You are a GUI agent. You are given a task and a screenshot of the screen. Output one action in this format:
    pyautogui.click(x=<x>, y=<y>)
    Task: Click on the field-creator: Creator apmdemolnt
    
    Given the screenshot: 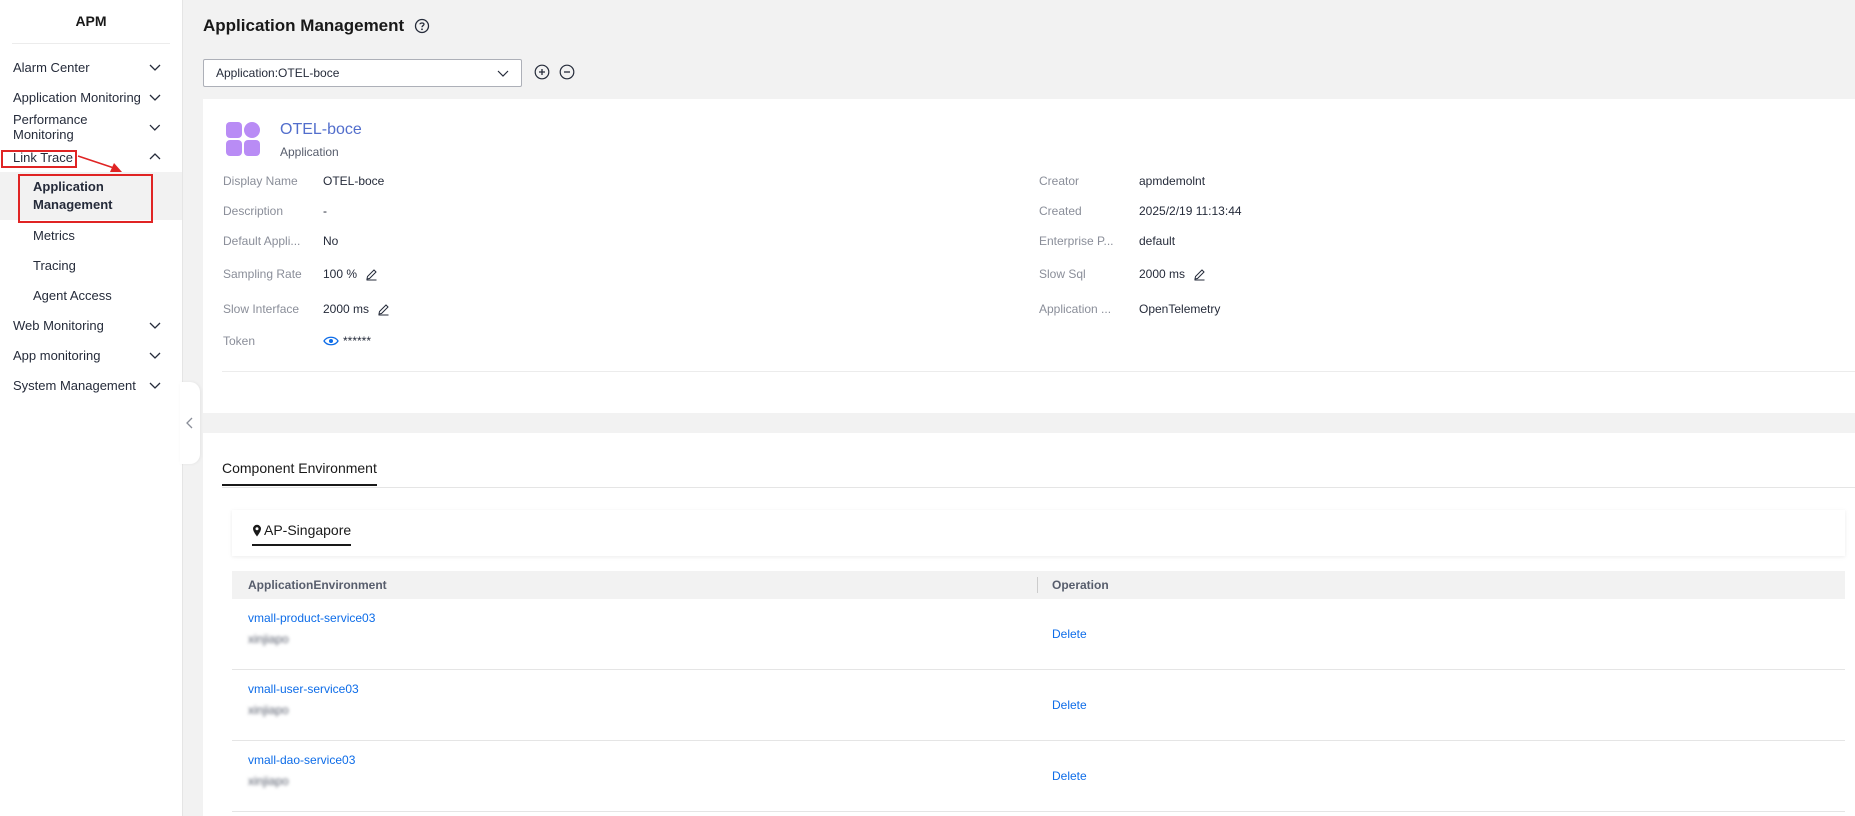 What is the action you would take?
    pyautogui.click(x=1122, y=181)
    